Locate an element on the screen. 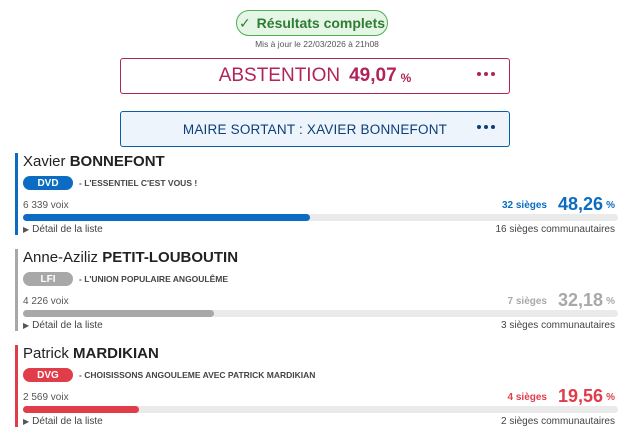 The height and width of the screenshot is (438, 634). abstention-value: 49,07 is located at coordinates (373, 75).